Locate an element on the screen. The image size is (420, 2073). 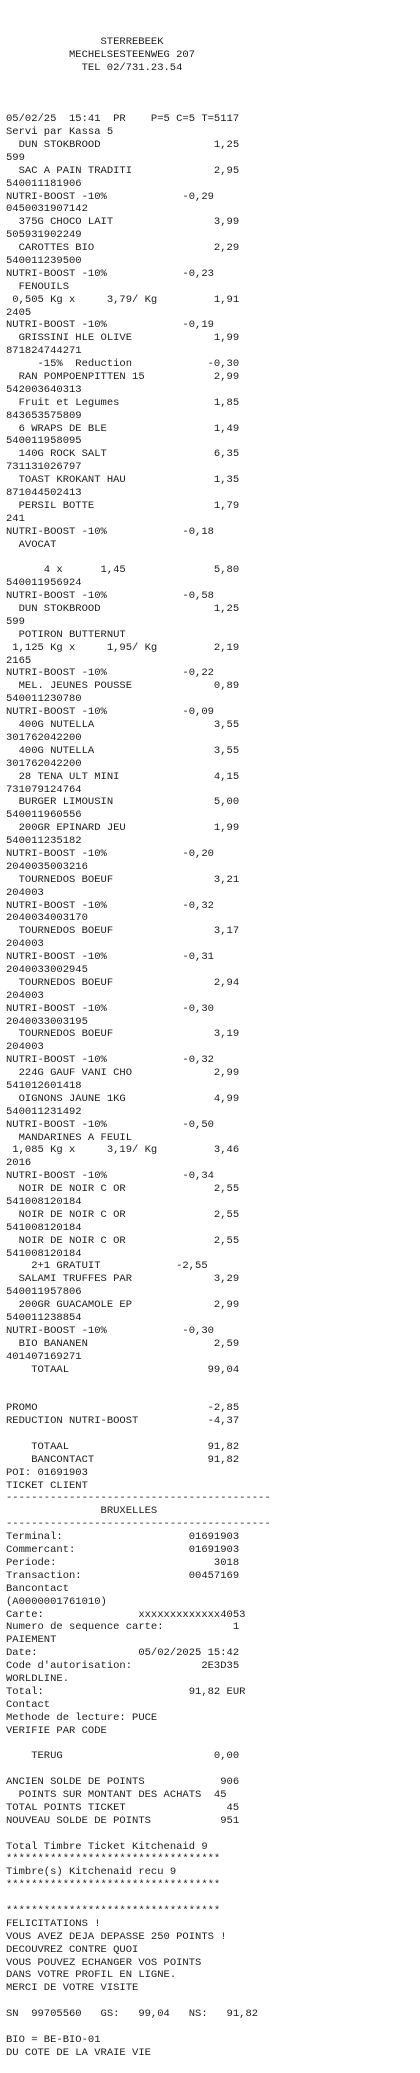
receipt-line: MERCI DE VOTRE VISITE is located at coordinates (72, 1988).